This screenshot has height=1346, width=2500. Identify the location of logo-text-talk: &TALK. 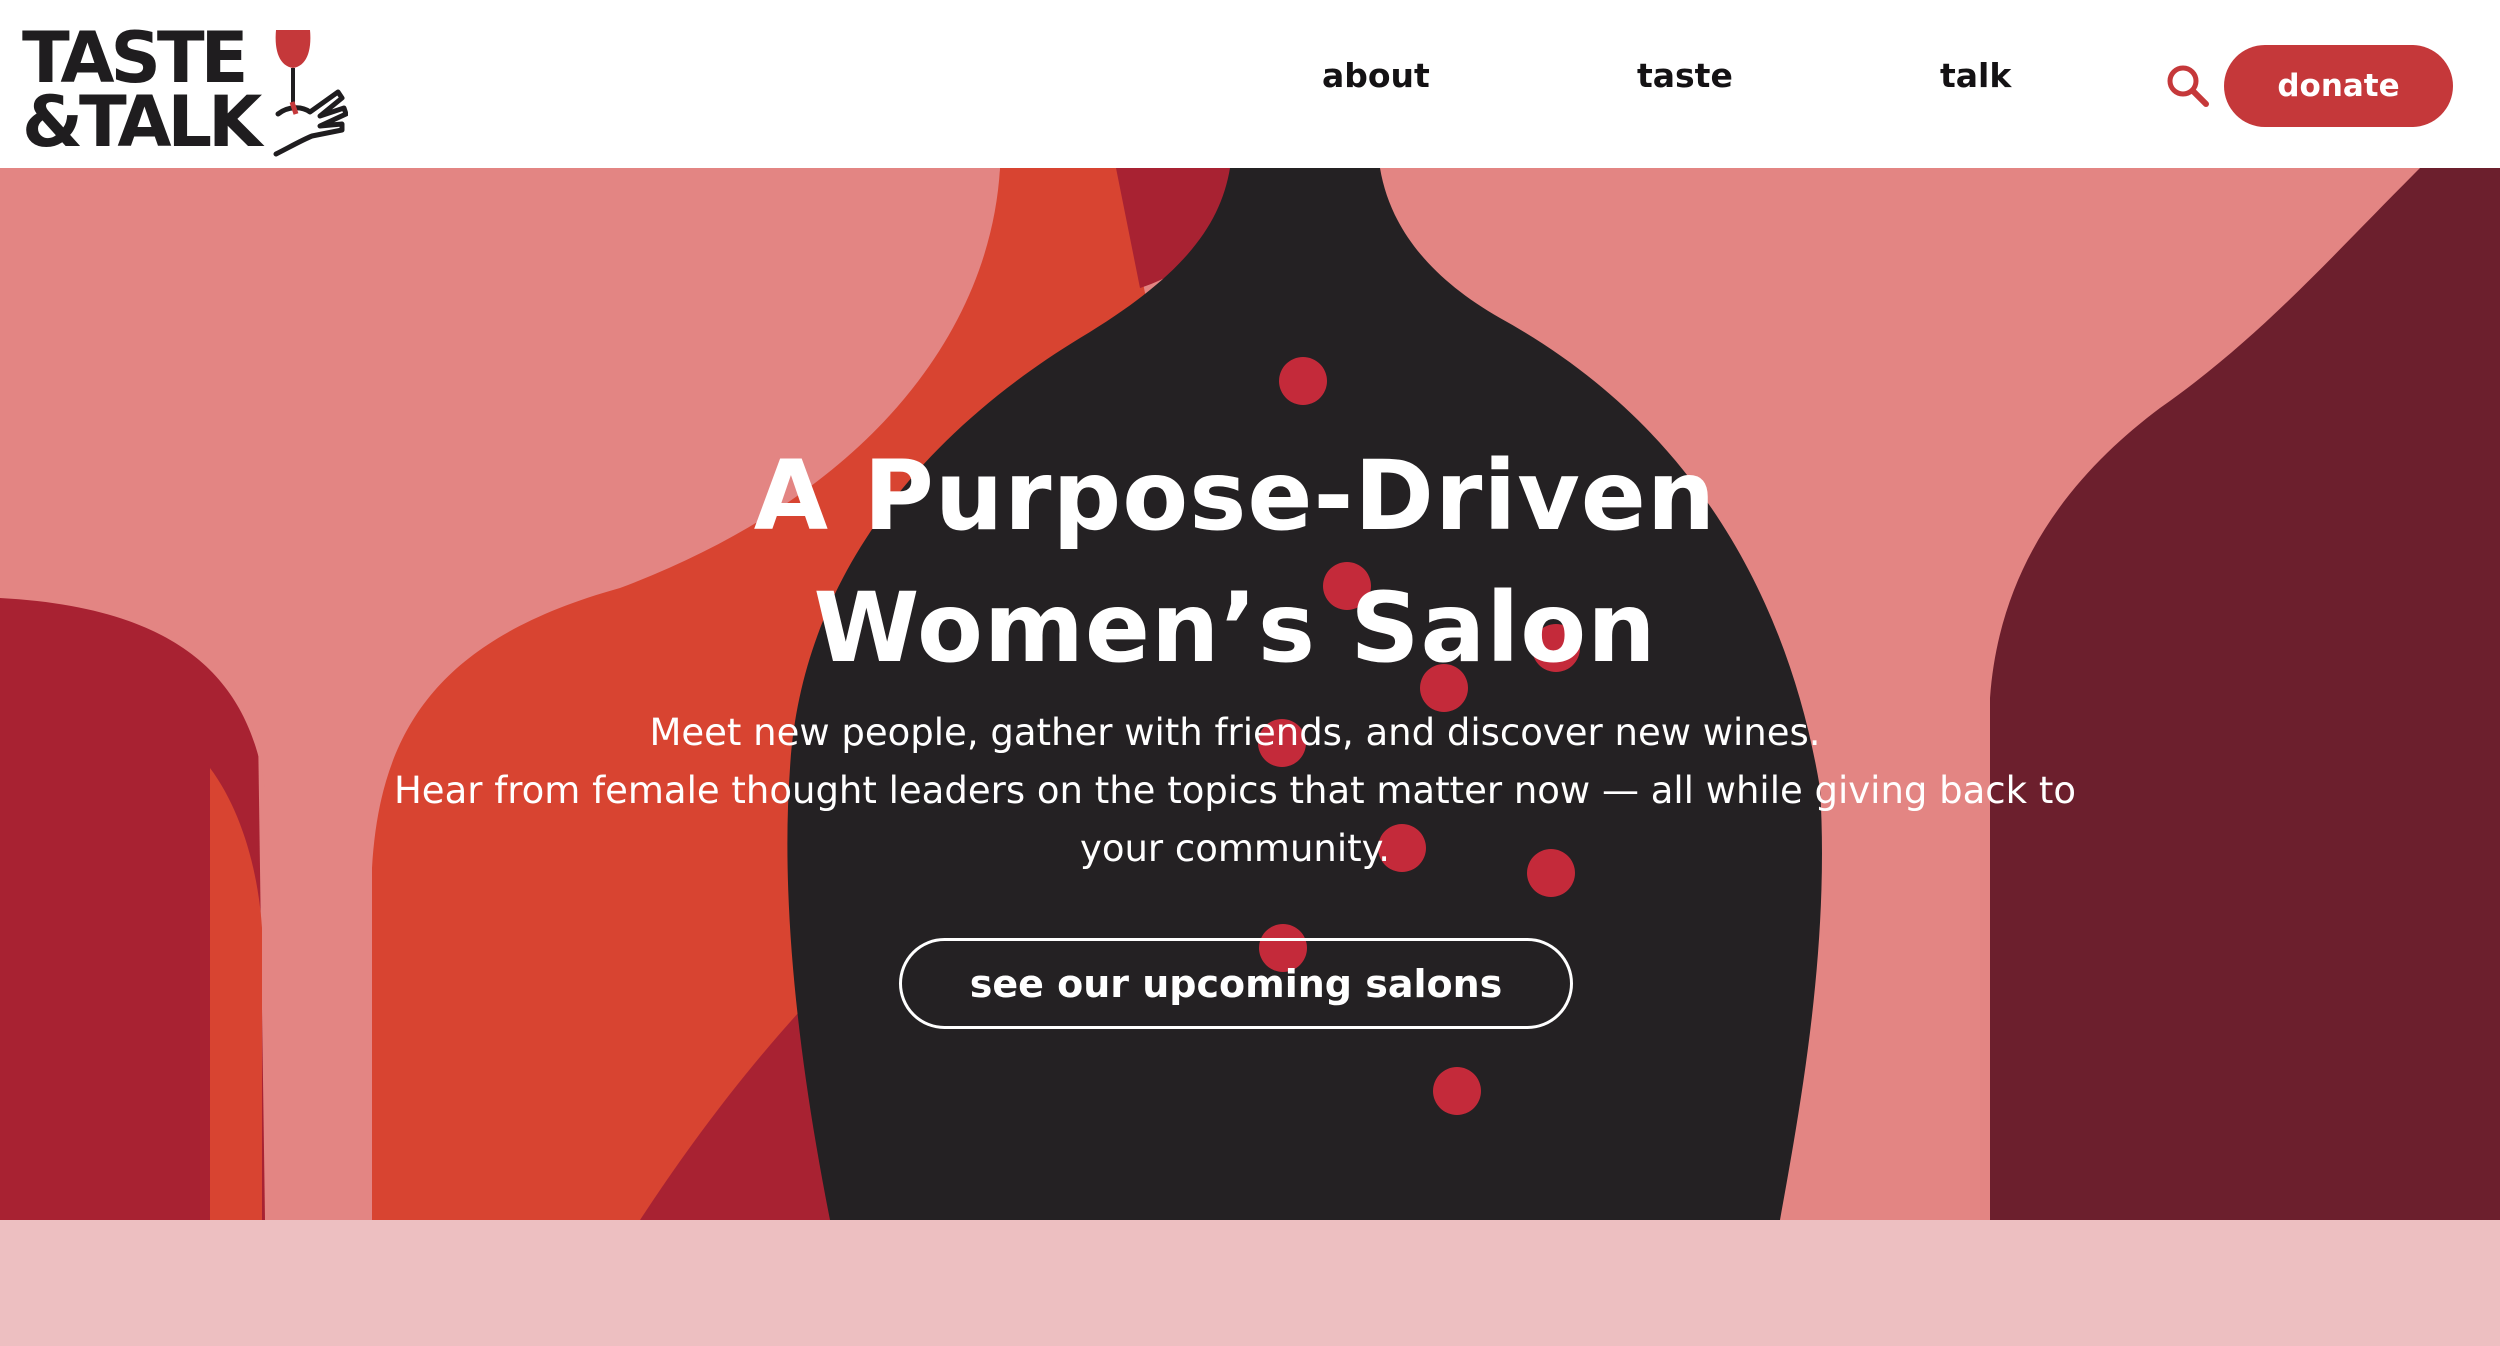
(142, 122).